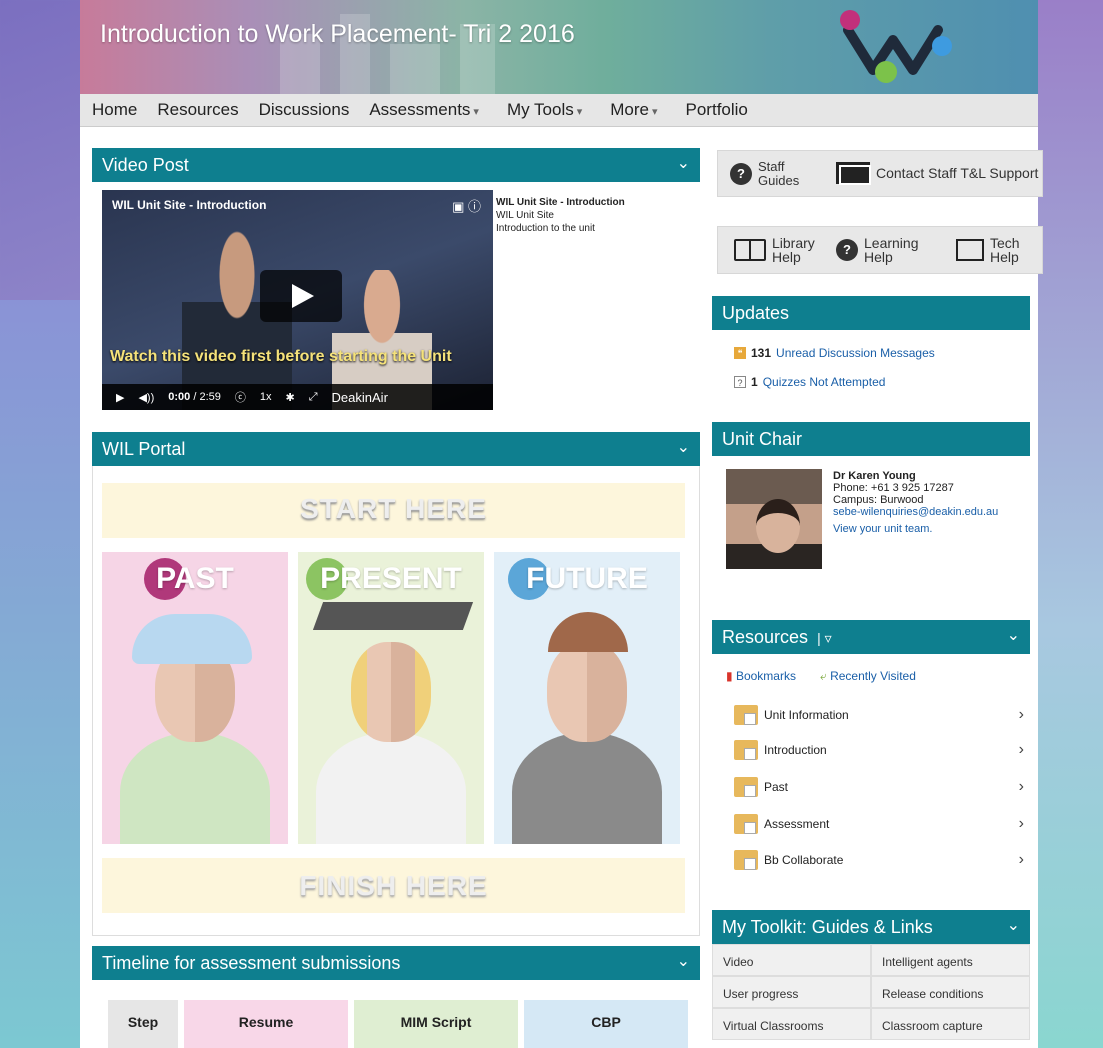 This screenshot has width=1103, height=1048. Describe the element at coordinates (525, 215) in the screenshot. I see `video-meta-line1: WIL Unit Site` at that location.